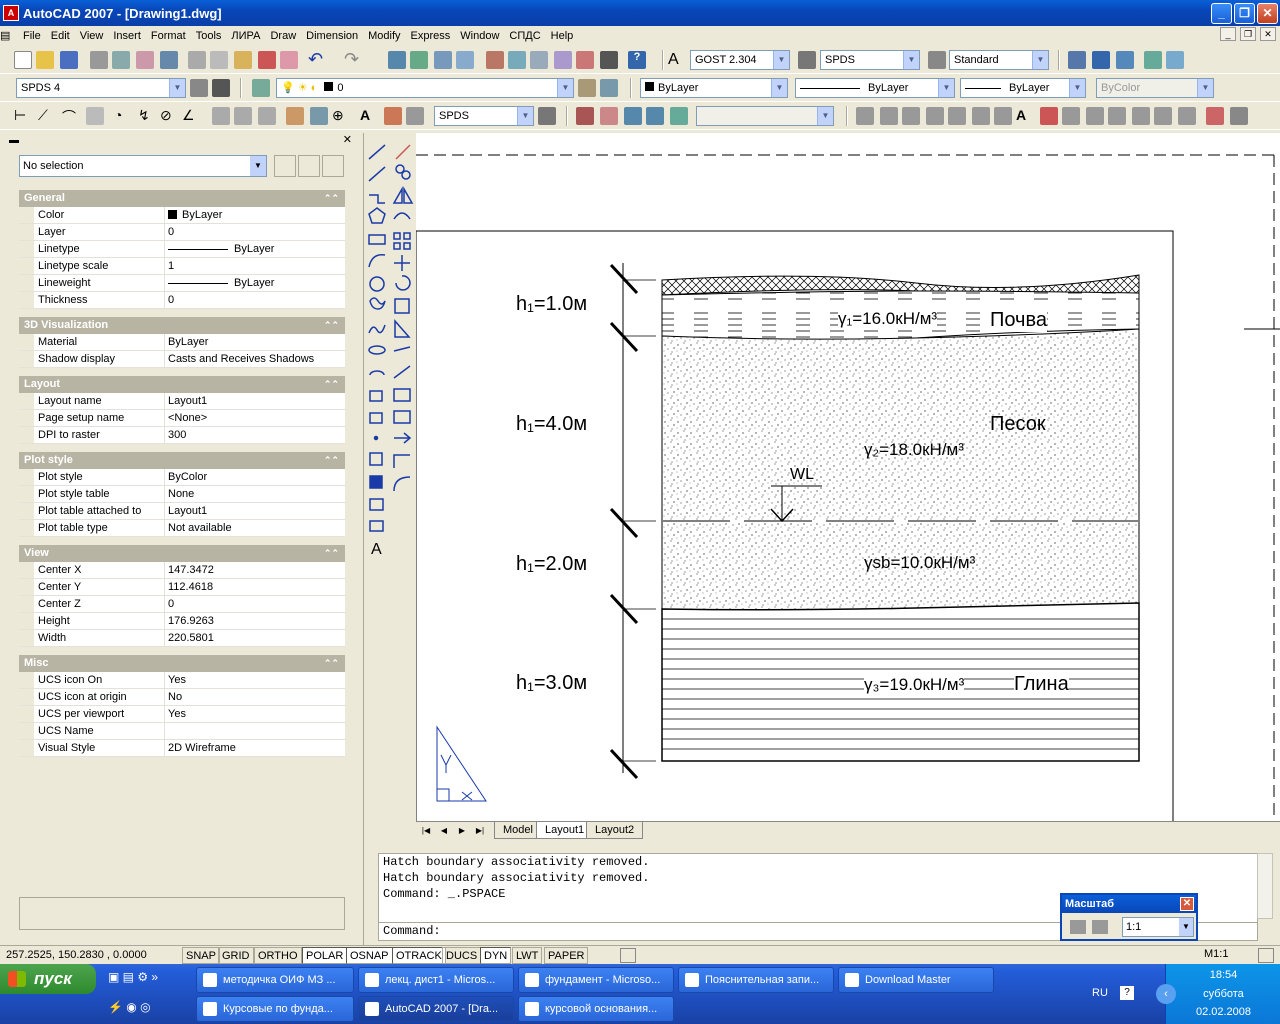 This screenshot has width=1280, height=1024. What do you see at coordinates (267, 116) in the screenshot?
I see `continue-dim-icon` at bounding box center [267, 116].